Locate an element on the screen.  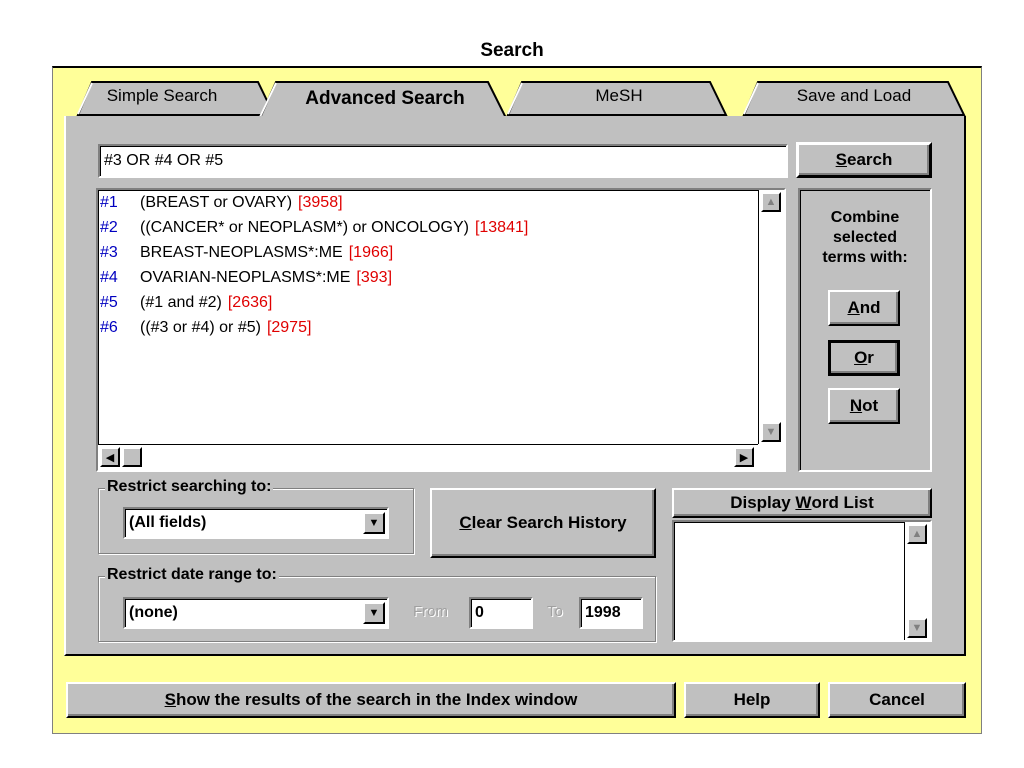
history-row-query: (BREAST or OVARY) [3958] is located at coordinates (241, 203).